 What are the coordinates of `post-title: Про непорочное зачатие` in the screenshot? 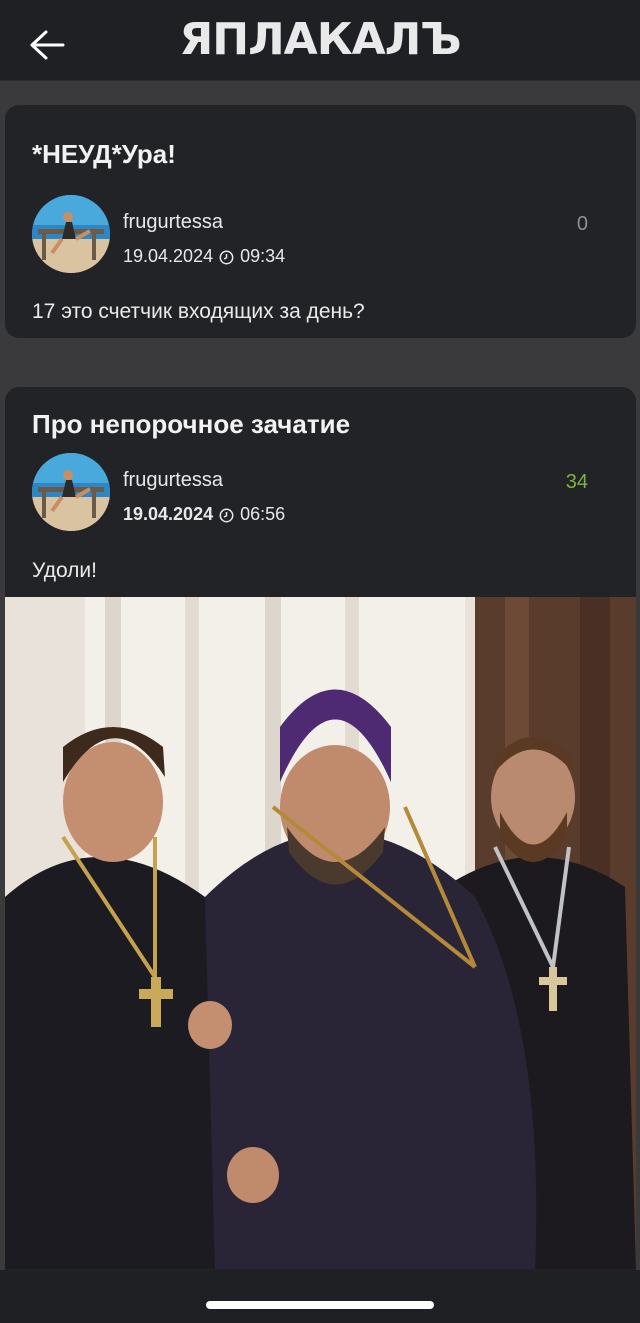 It's located at (191, 424).